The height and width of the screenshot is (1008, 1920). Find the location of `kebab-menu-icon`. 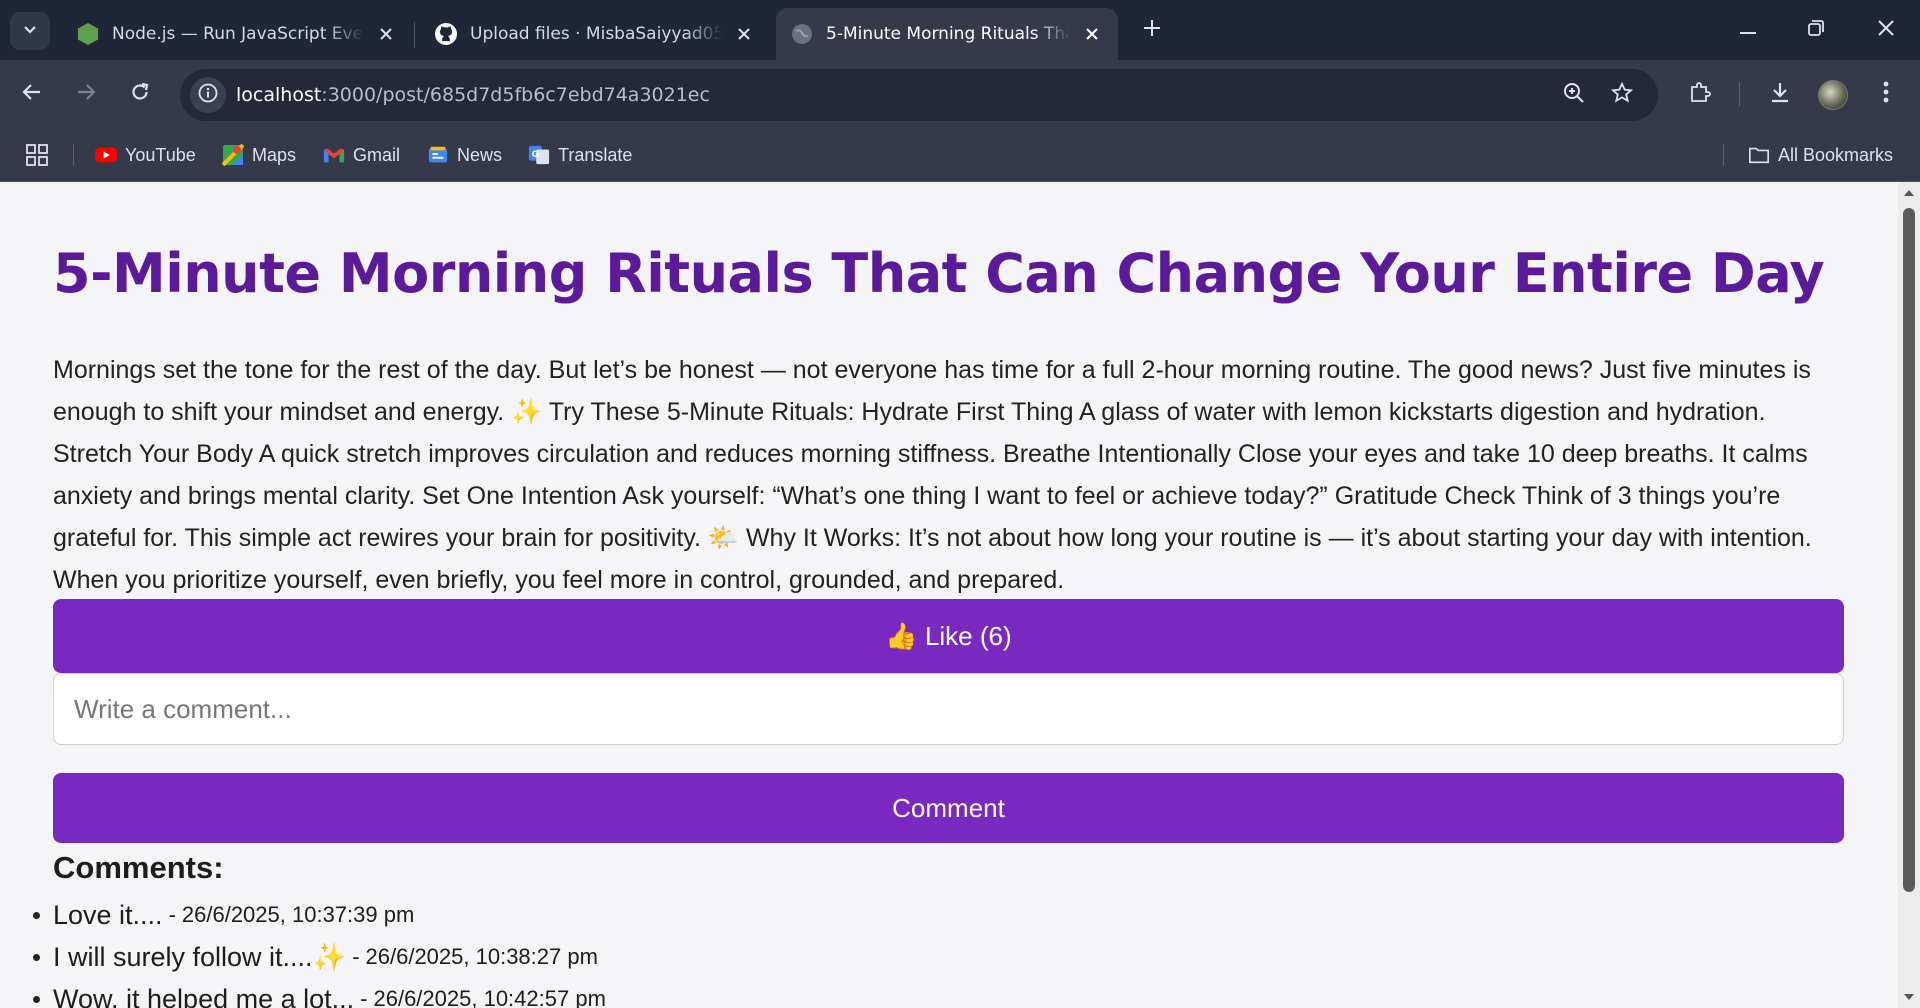

kebab-menu-icon is located at coordinates (1886, 94).